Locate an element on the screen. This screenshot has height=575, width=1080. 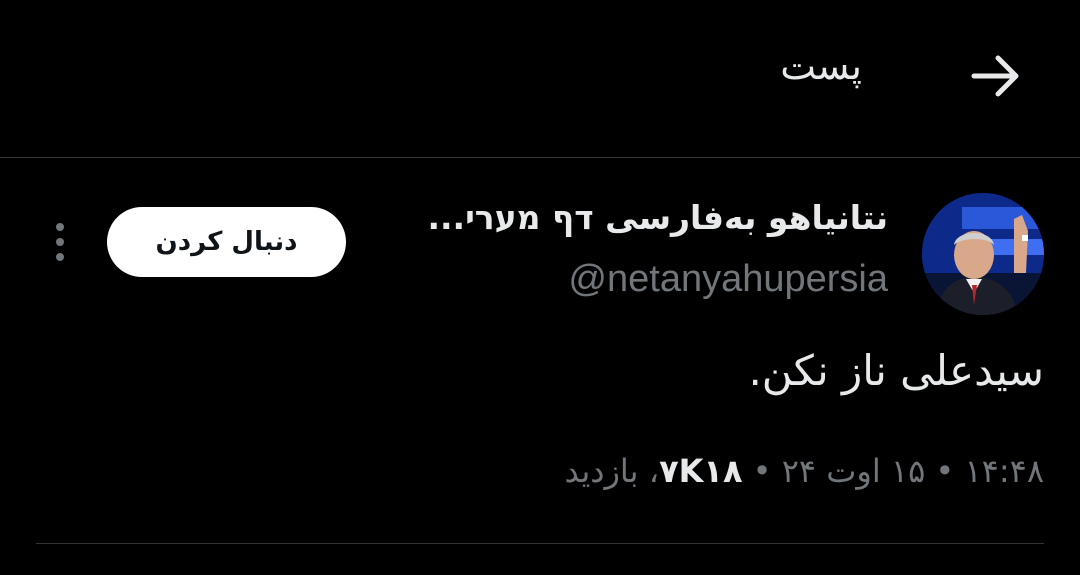
author-avatar is located at coordinates (983, 254).